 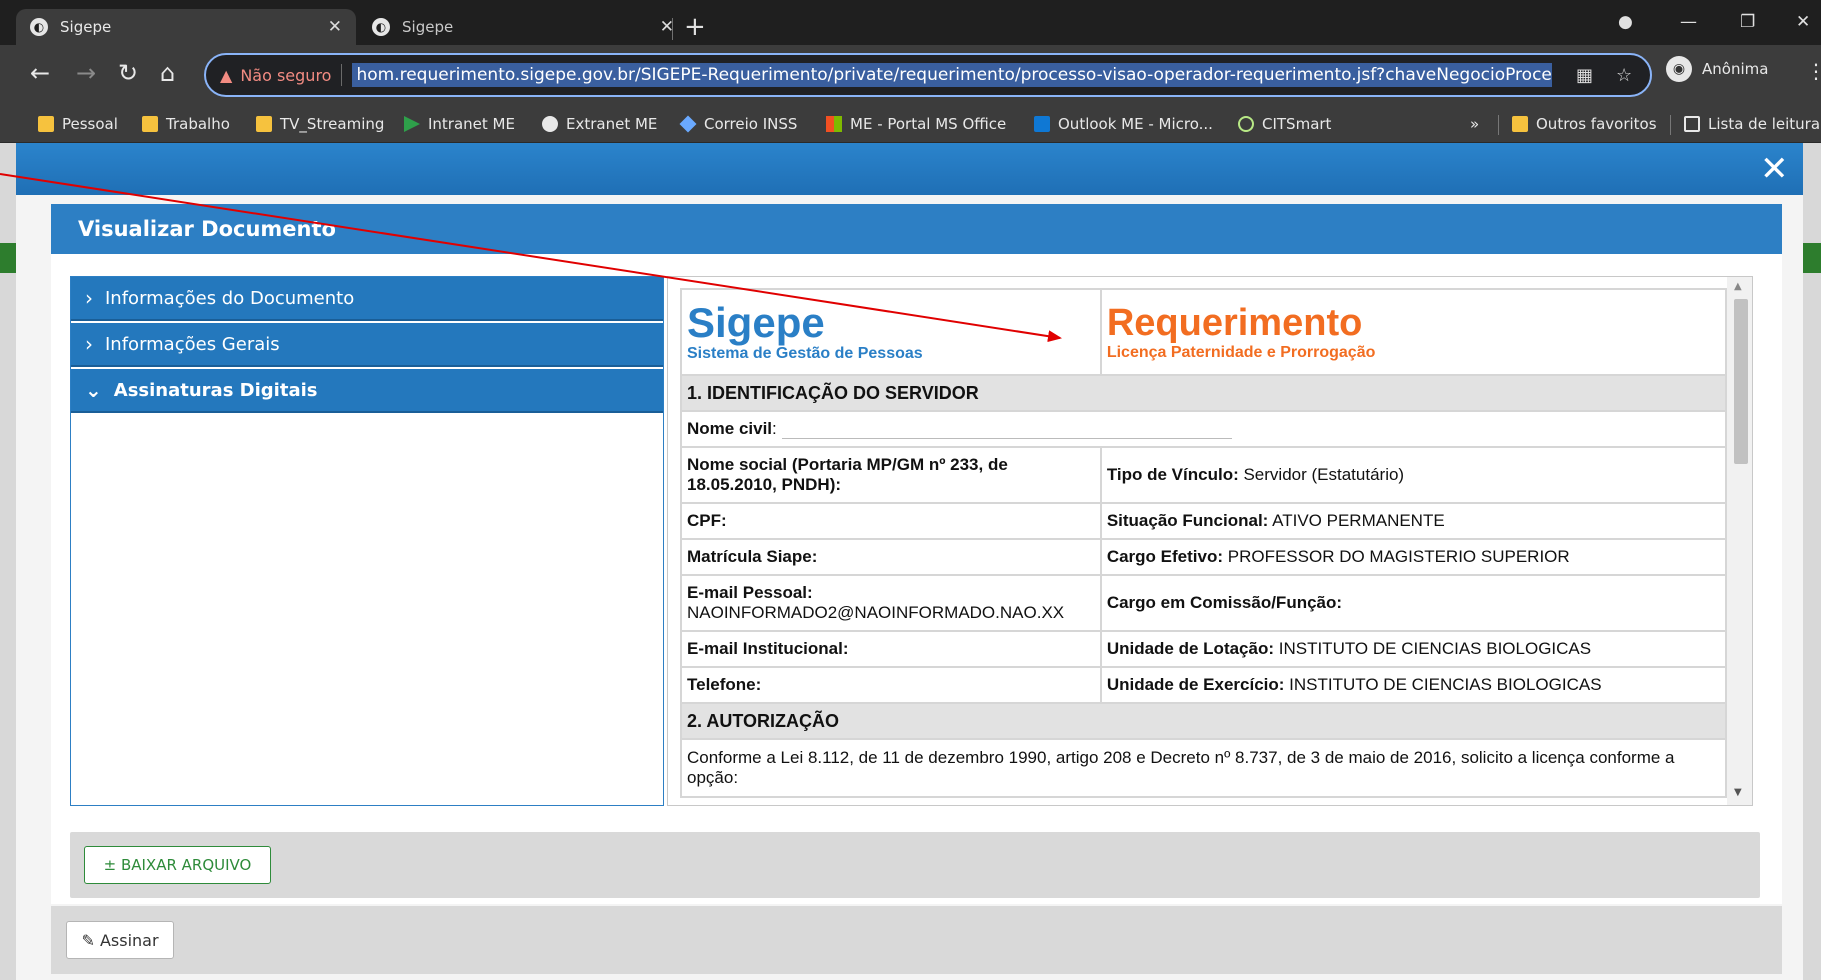 I want to click on reload-icon: ↻, so click(x=128, y=73).